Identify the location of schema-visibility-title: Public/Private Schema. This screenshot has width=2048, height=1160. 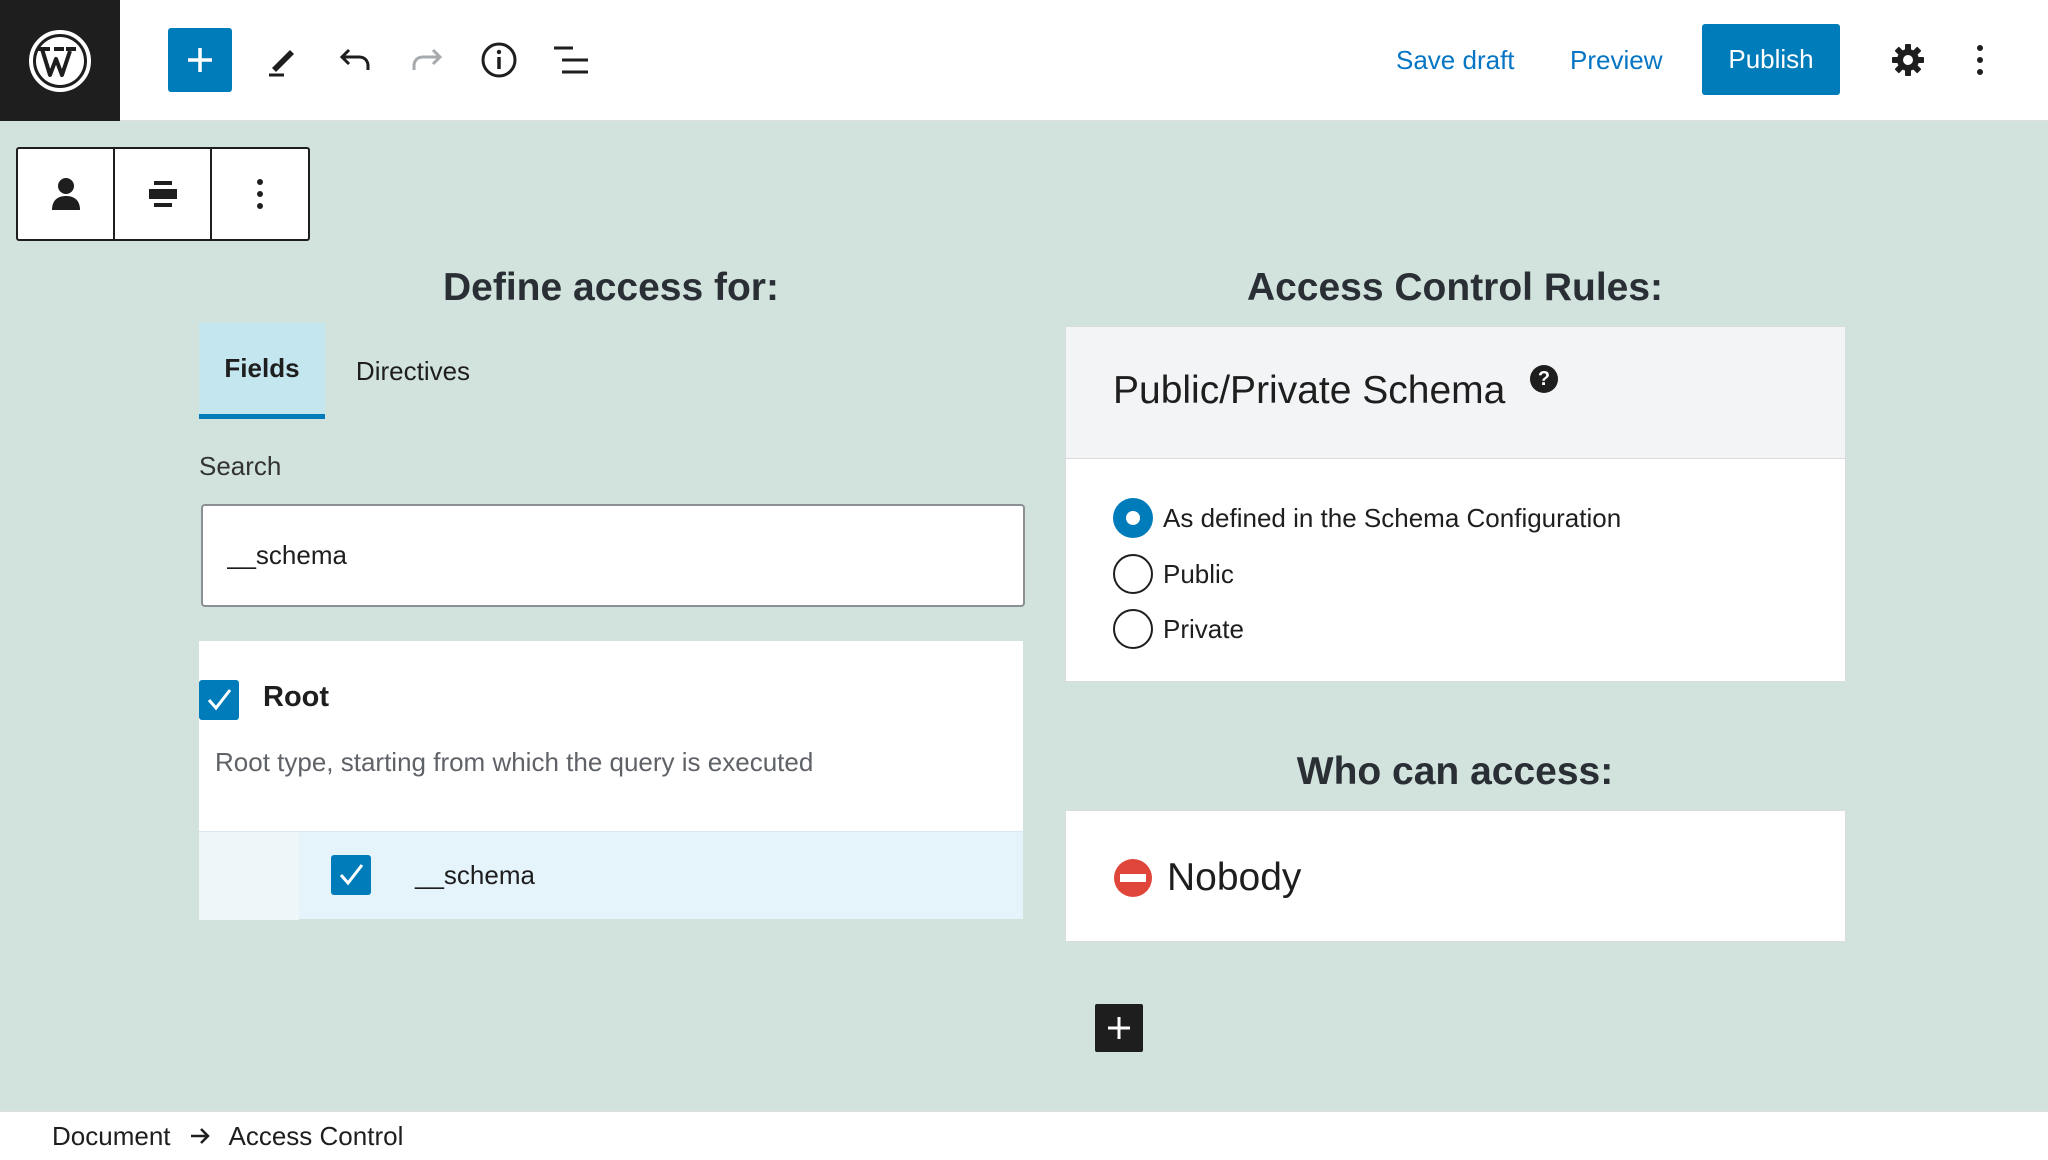
(1309, 390).